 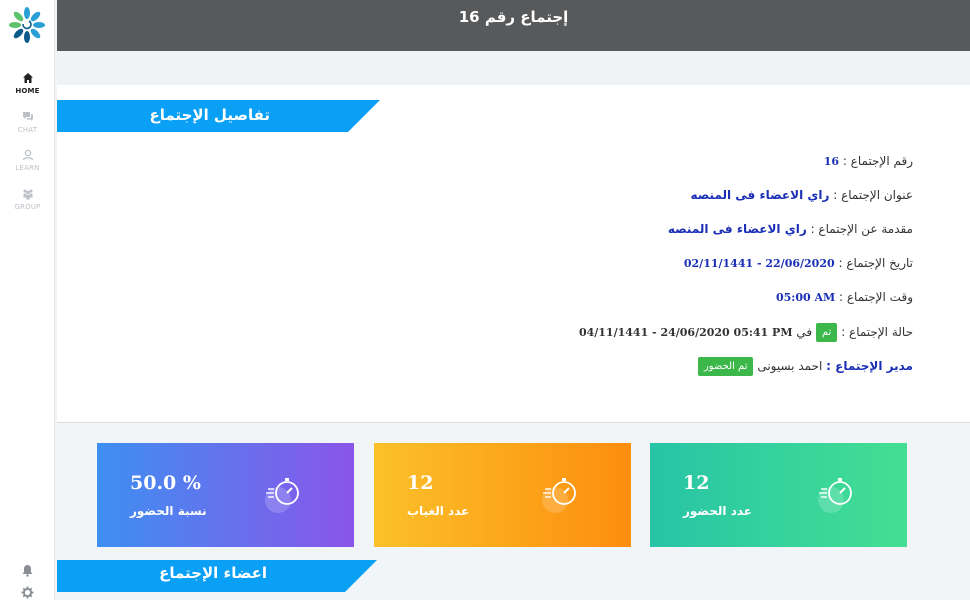 What do you see at coordinates (513, 17) in the screenshot?
I see `page-title: إجتماع رقم 16` at bounding box center [513, 17].